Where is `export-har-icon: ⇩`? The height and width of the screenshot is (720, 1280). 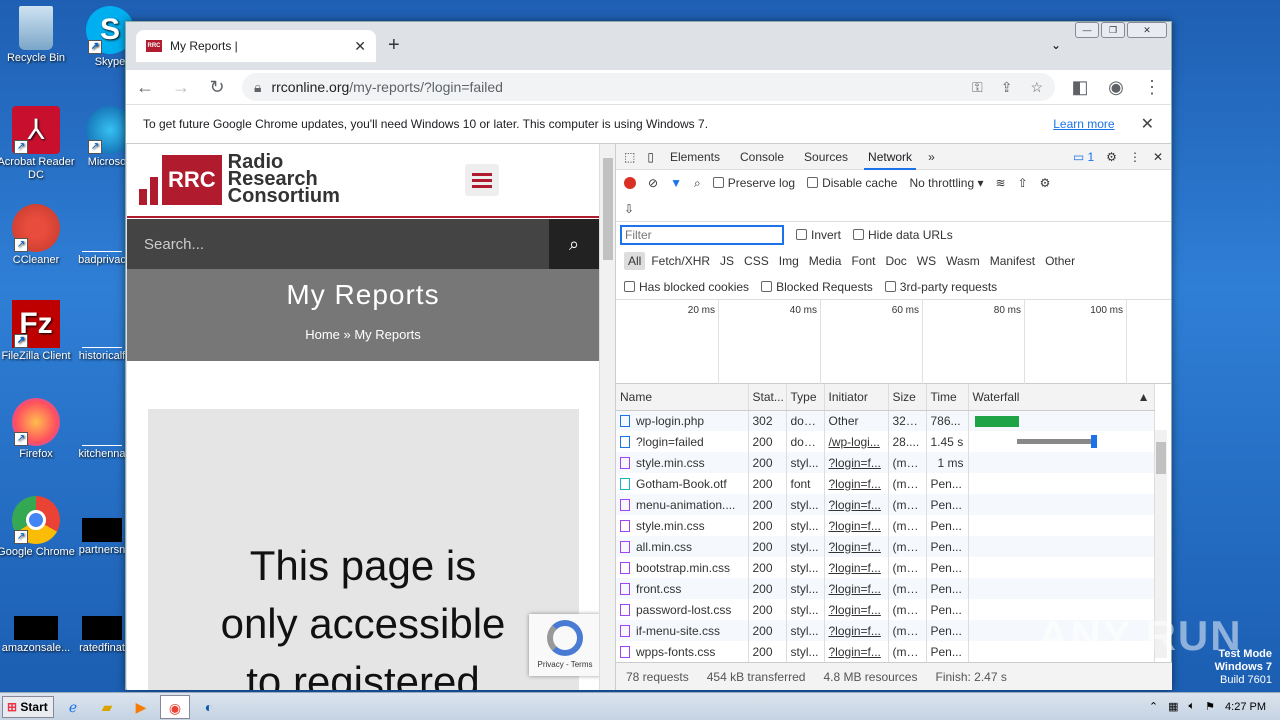 export-har-icon: ⇩ is located at coordinates (629, 209).